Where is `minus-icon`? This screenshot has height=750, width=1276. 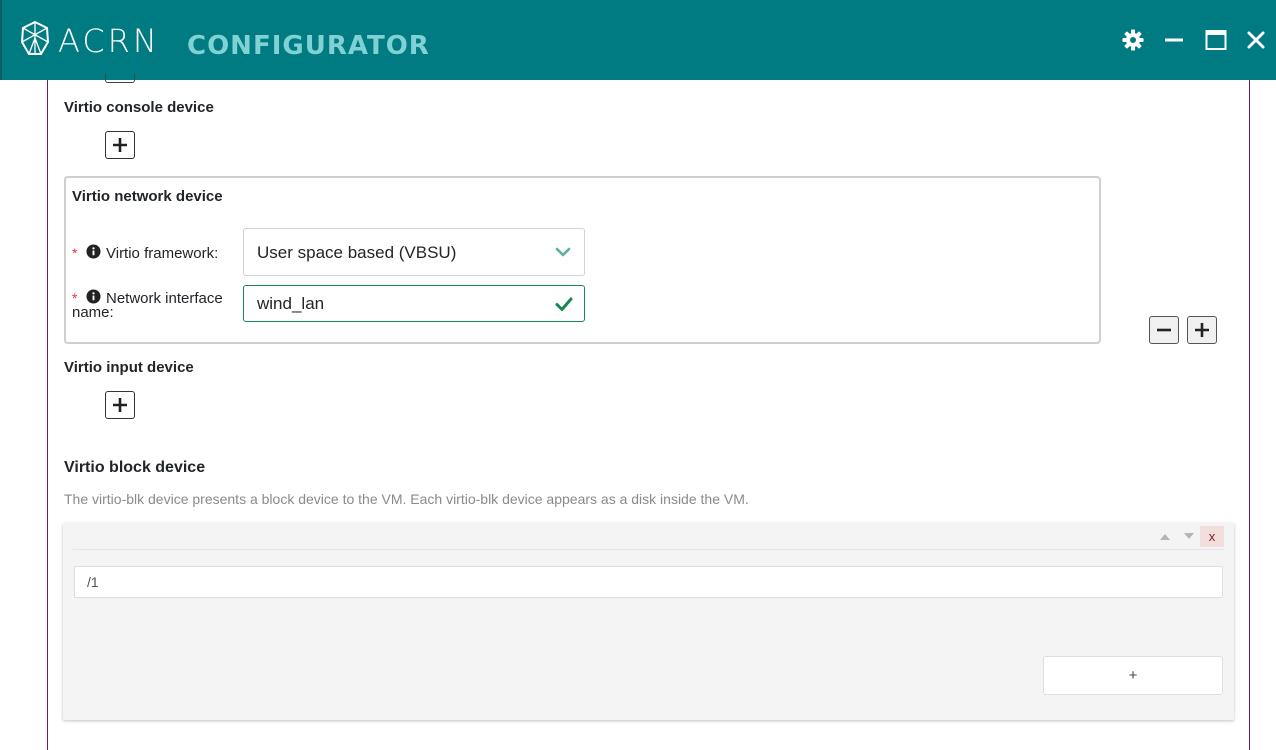
minus-icon is located at coordinates (1164, 330).